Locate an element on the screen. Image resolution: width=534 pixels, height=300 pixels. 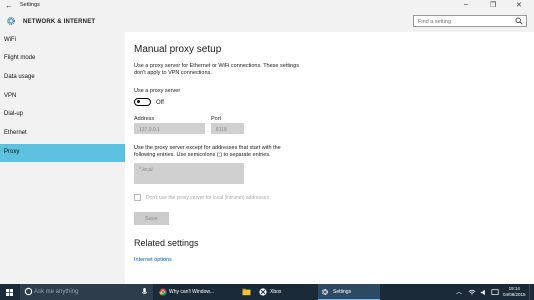
exceptions-field: *.local is located at coordinates (189, 173).